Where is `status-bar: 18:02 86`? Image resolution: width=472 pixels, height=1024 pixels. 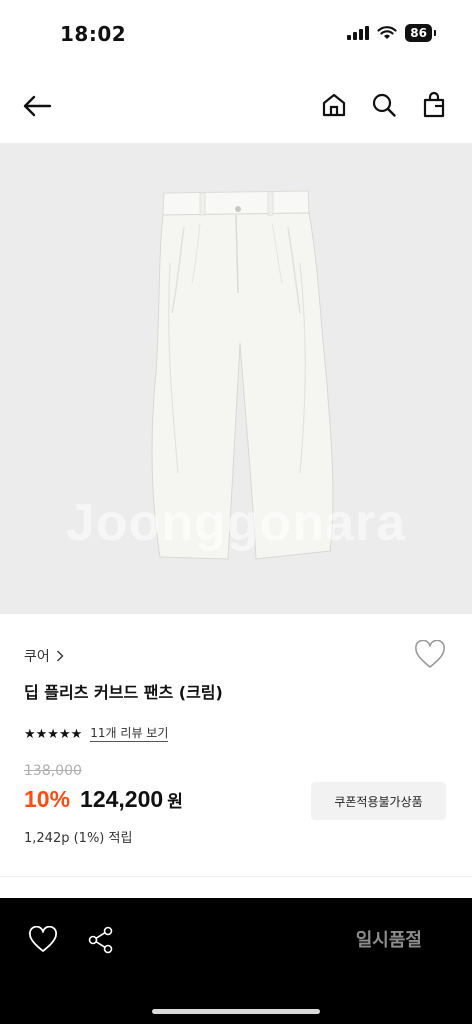
status-bar: 18:02 86 is located at coordinates (236, 35).